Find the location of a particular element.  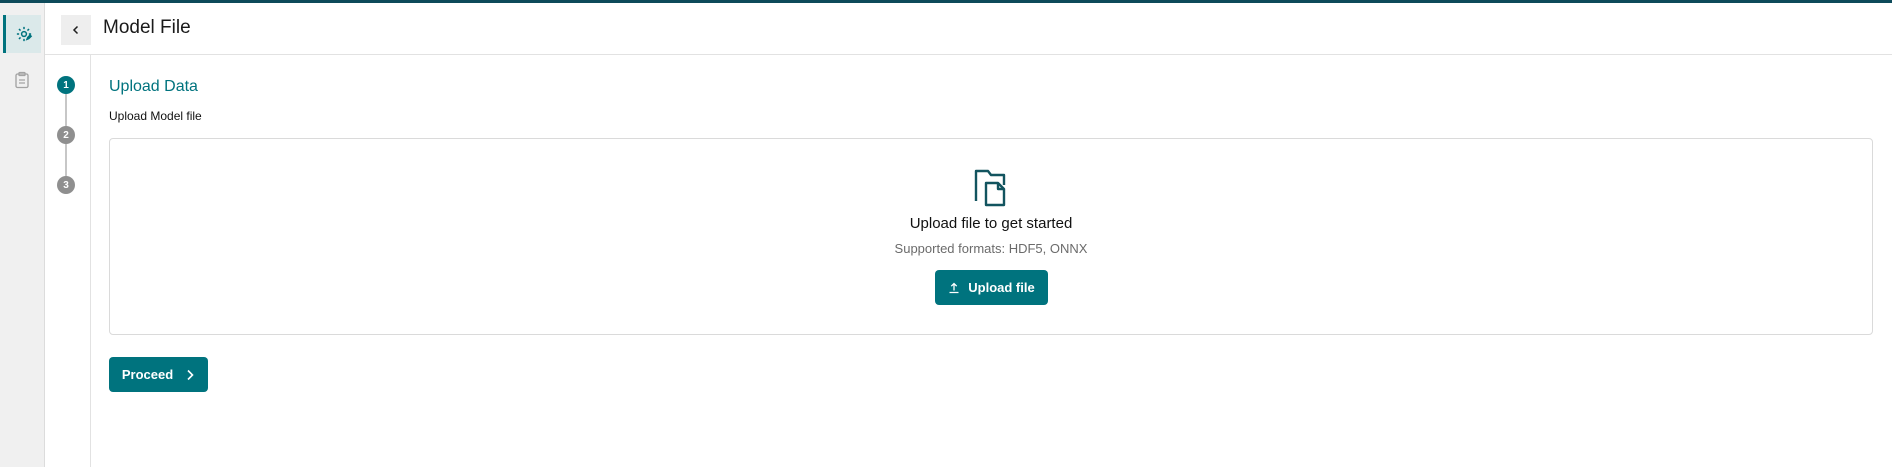

sidebar-item-reports is located at coordinates (22, 80).